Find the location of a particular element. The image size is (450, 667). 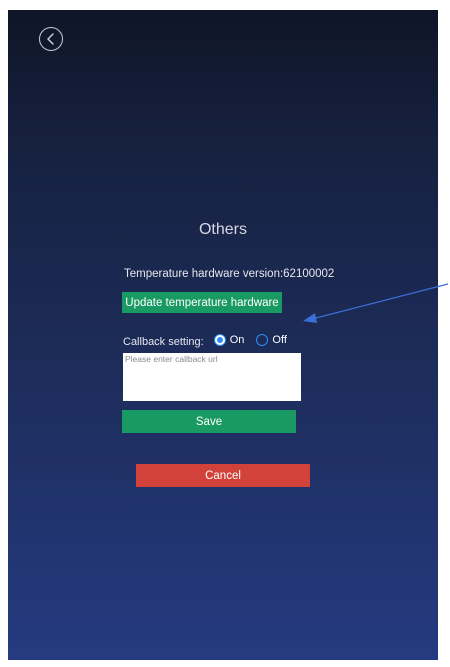

page-title: Others is located at coordinates (222, 229).